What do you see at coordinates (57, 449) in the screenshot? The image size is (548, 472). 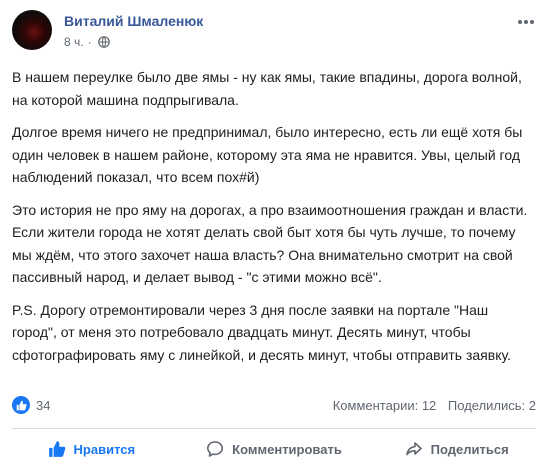 I see `thumbs-up-icon` at bounding box center [57, 449].